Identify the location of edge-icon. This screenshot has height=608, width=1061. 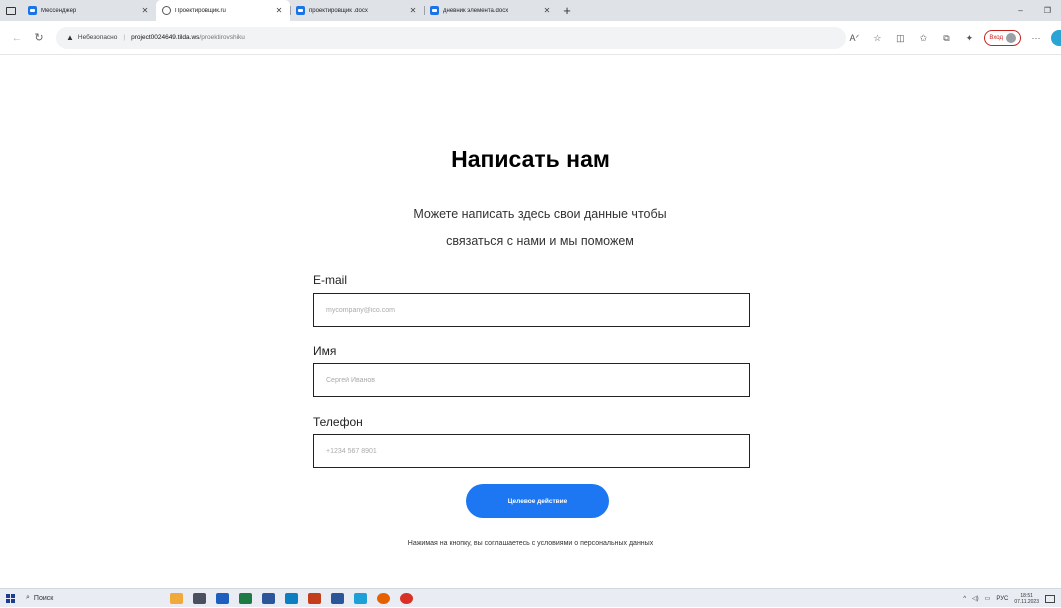
(291, 598).